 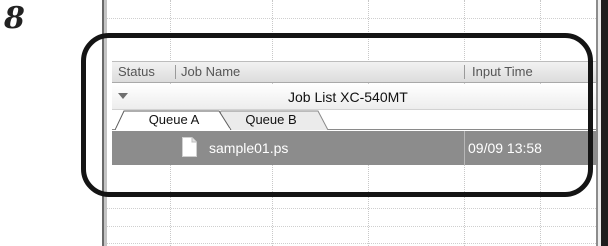 What do you see at coordinates (123, 96) in the screenshot?
I see `triangle-down-icon` at bounding box center [123, 96].